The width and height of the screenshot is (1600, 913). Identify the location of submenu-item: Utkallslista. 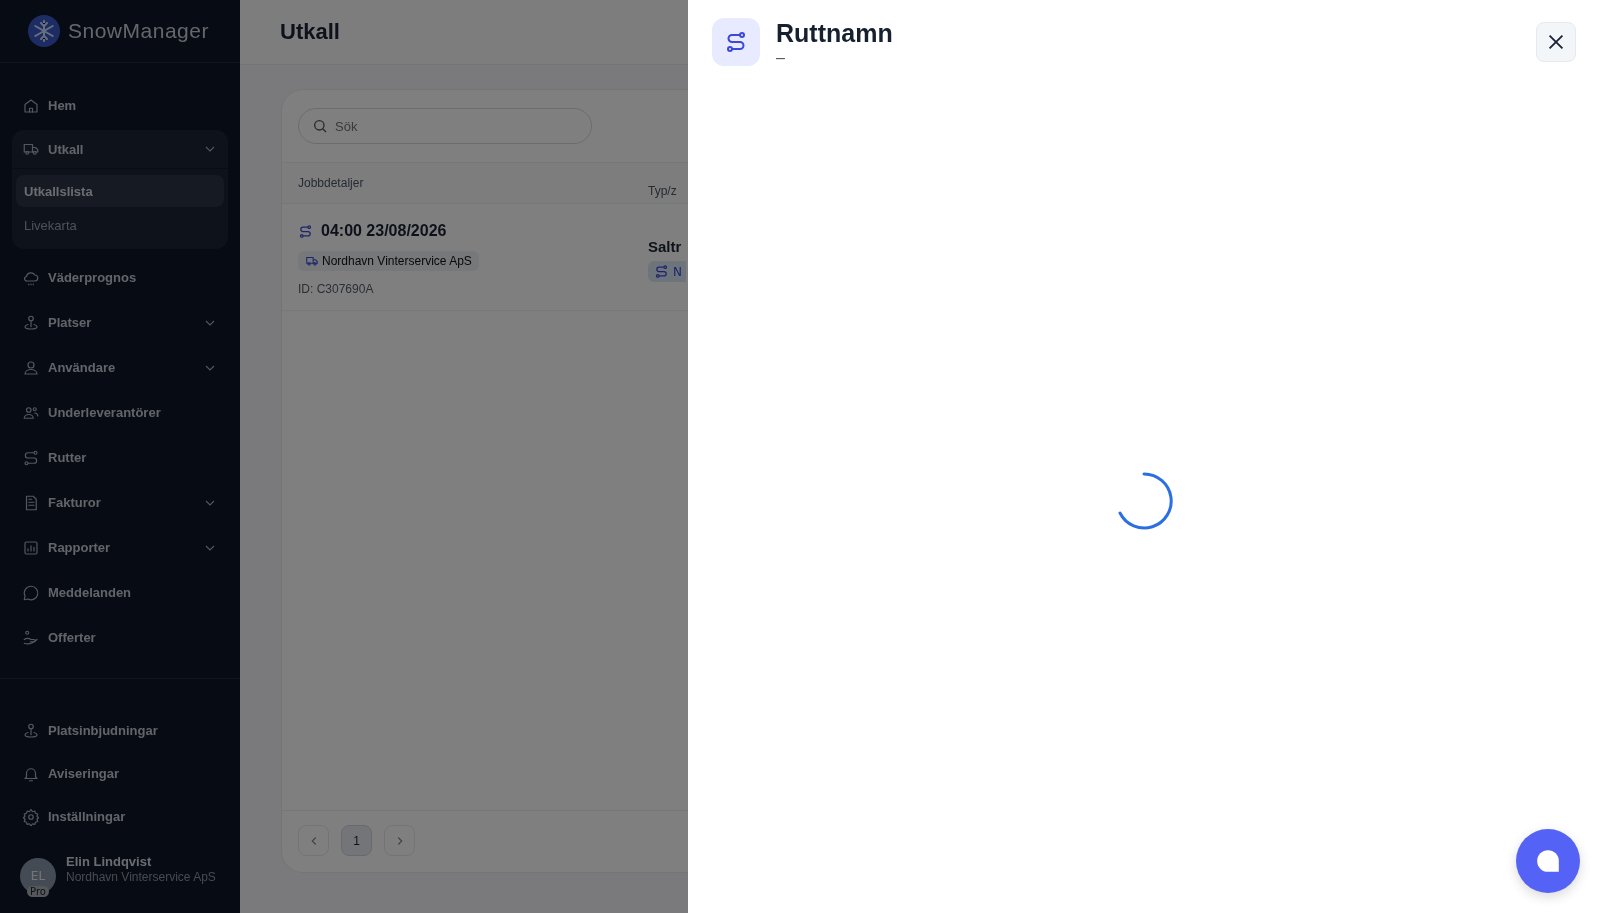
(120, 191).